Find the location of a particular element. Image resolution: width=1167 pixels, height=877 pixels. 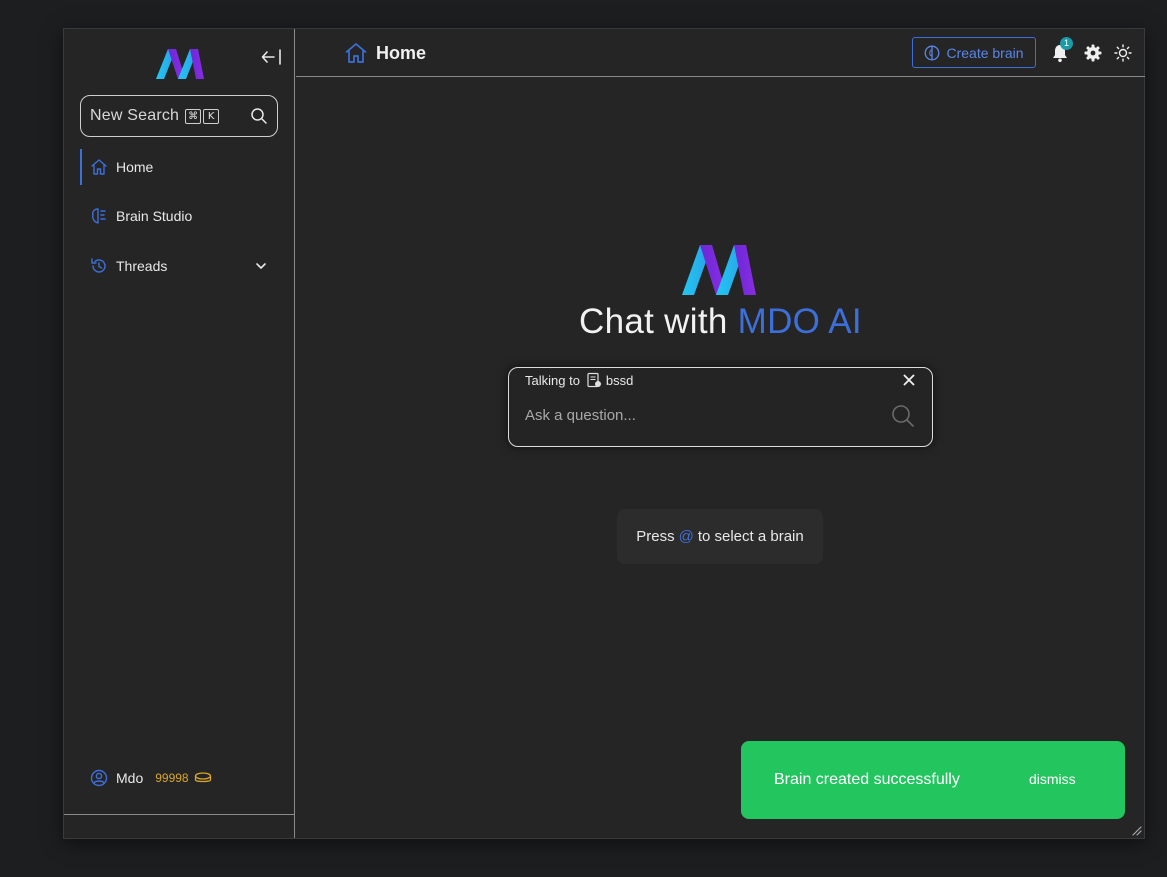

brain-icon is located at coordinates (932, 52).